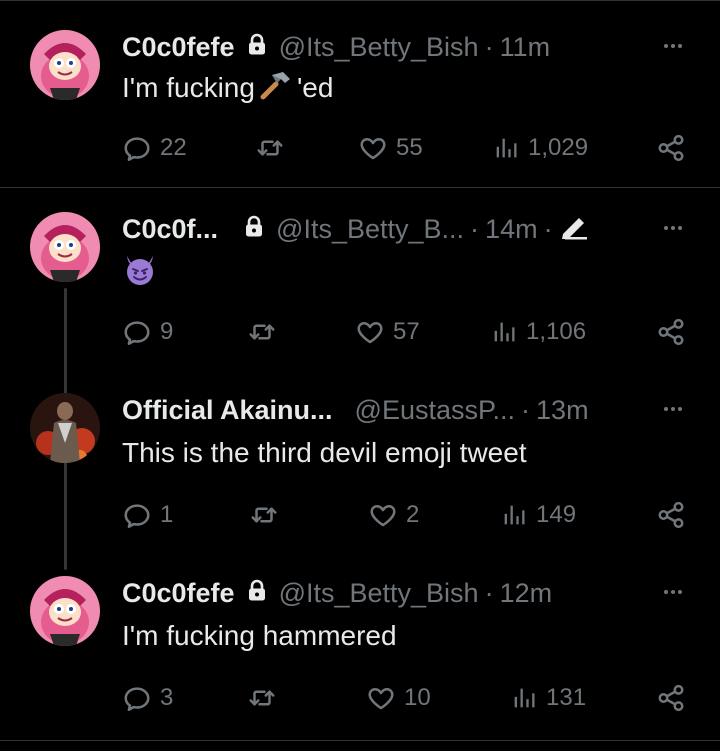 The height and width of the screenshot is (751, 720). I want to click on tweet-actions: 3 10 131, so click(360, 698).